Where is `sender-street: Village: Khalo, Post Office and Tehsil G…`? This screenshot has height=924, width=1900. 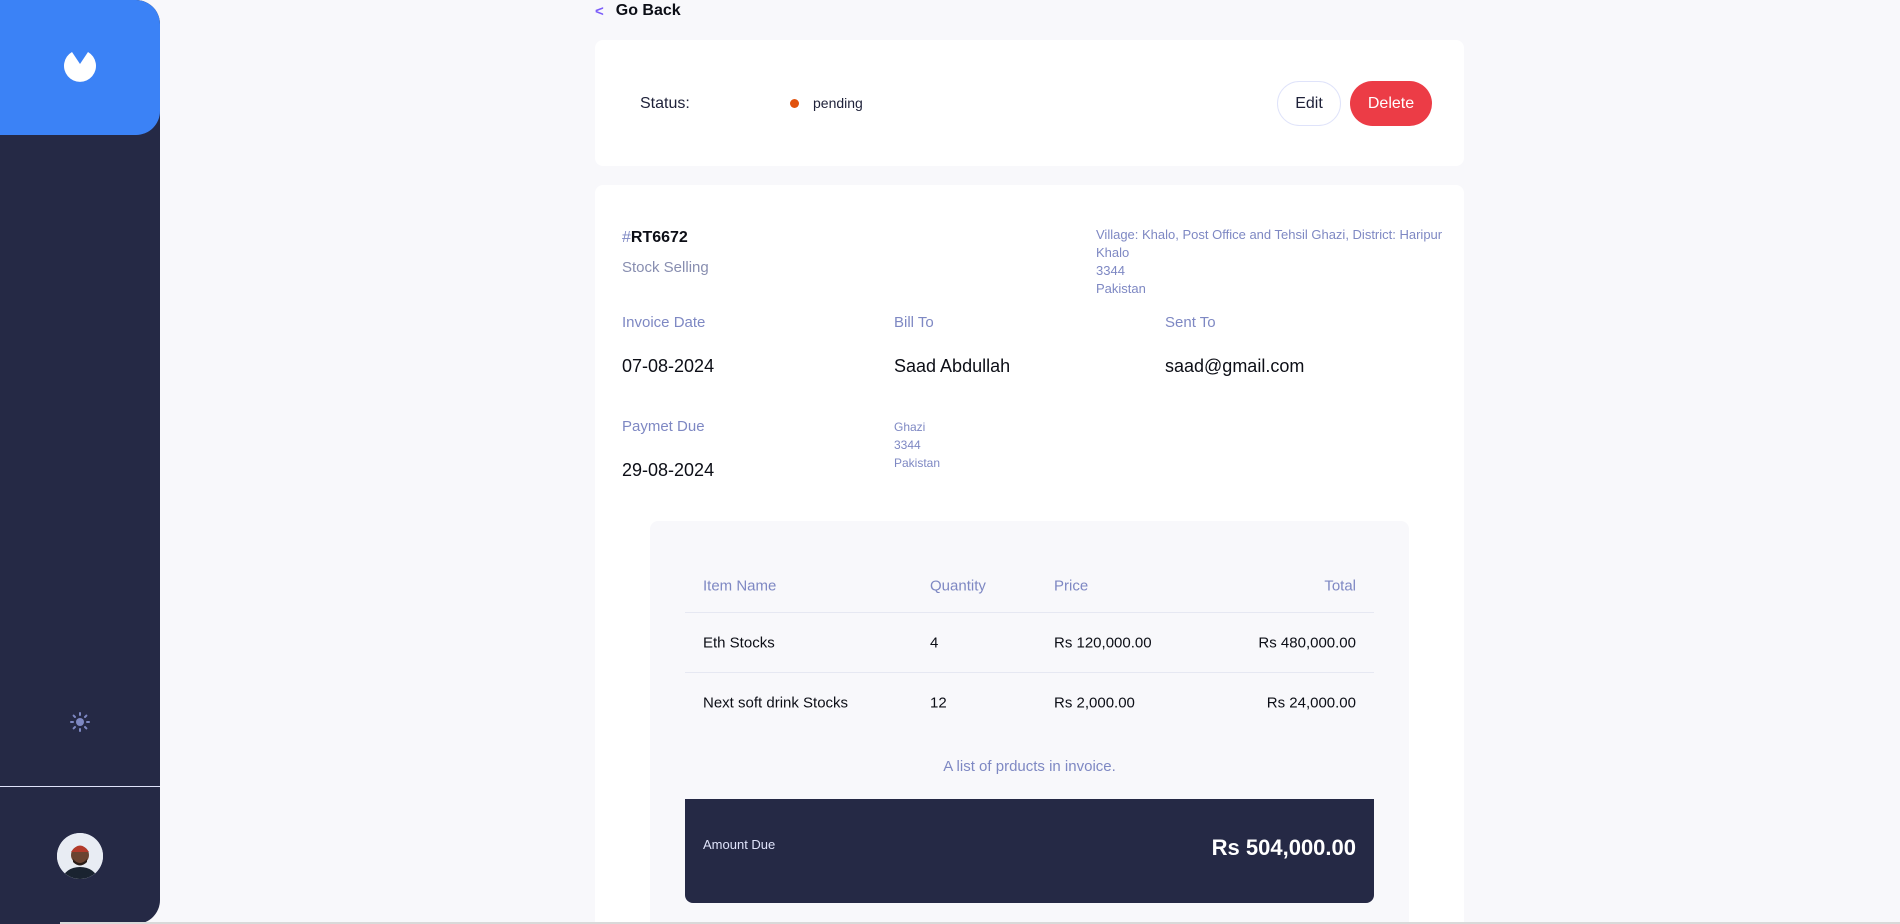 sender-street: Village: Khalo, Post Office and Tehsil G… is located at coordinates (1269, 234).